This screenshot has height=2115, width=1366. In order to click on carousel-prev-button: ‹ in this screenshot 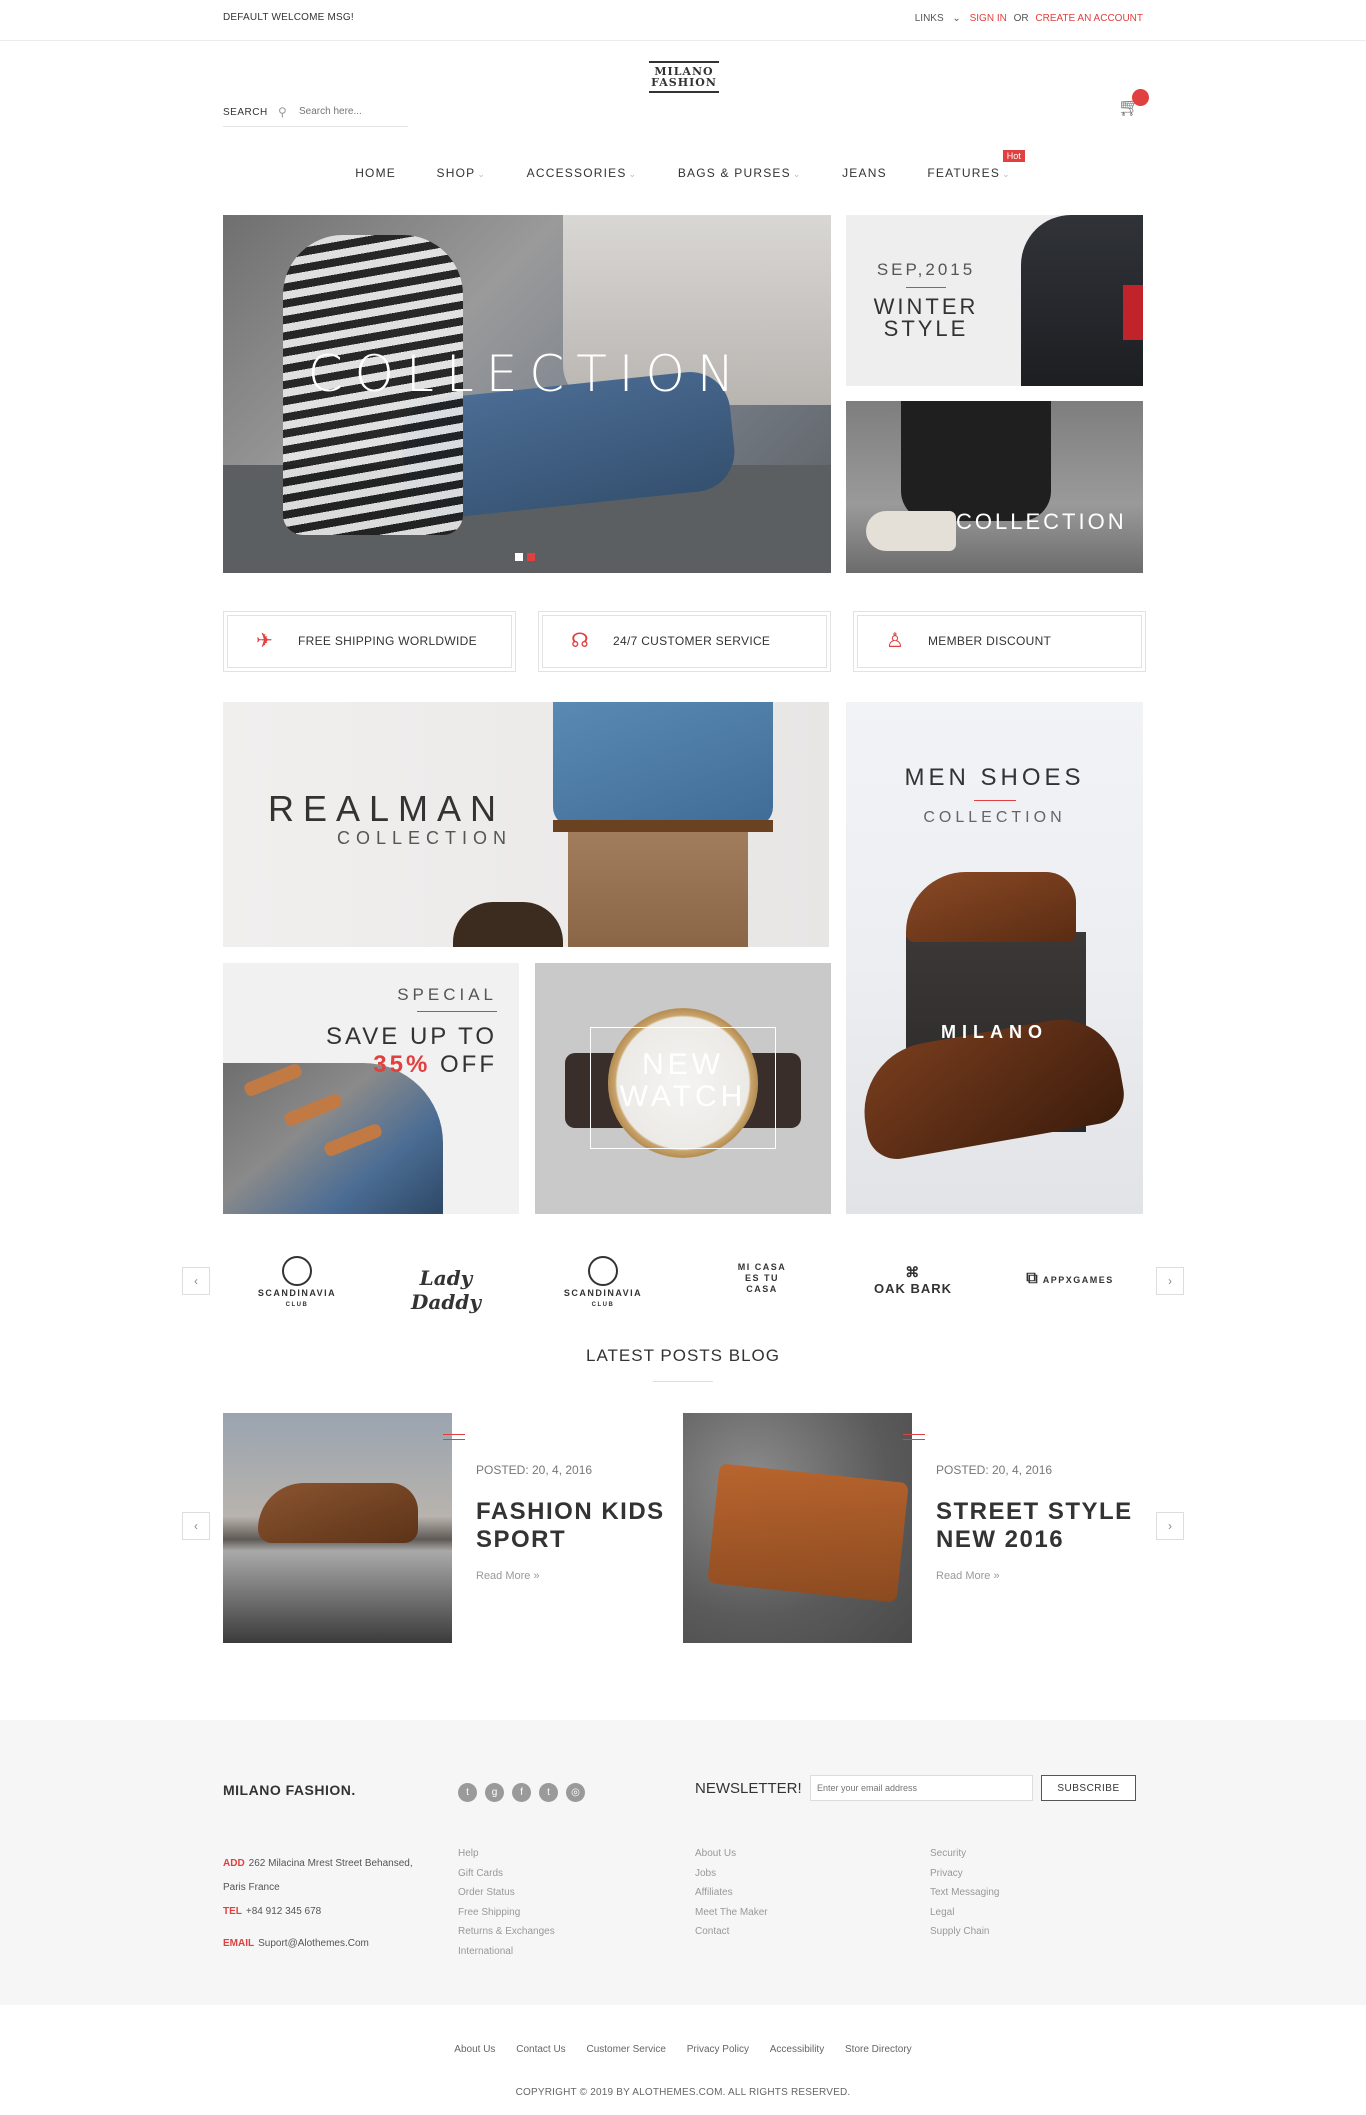, I will do `click(196, 1281)`.